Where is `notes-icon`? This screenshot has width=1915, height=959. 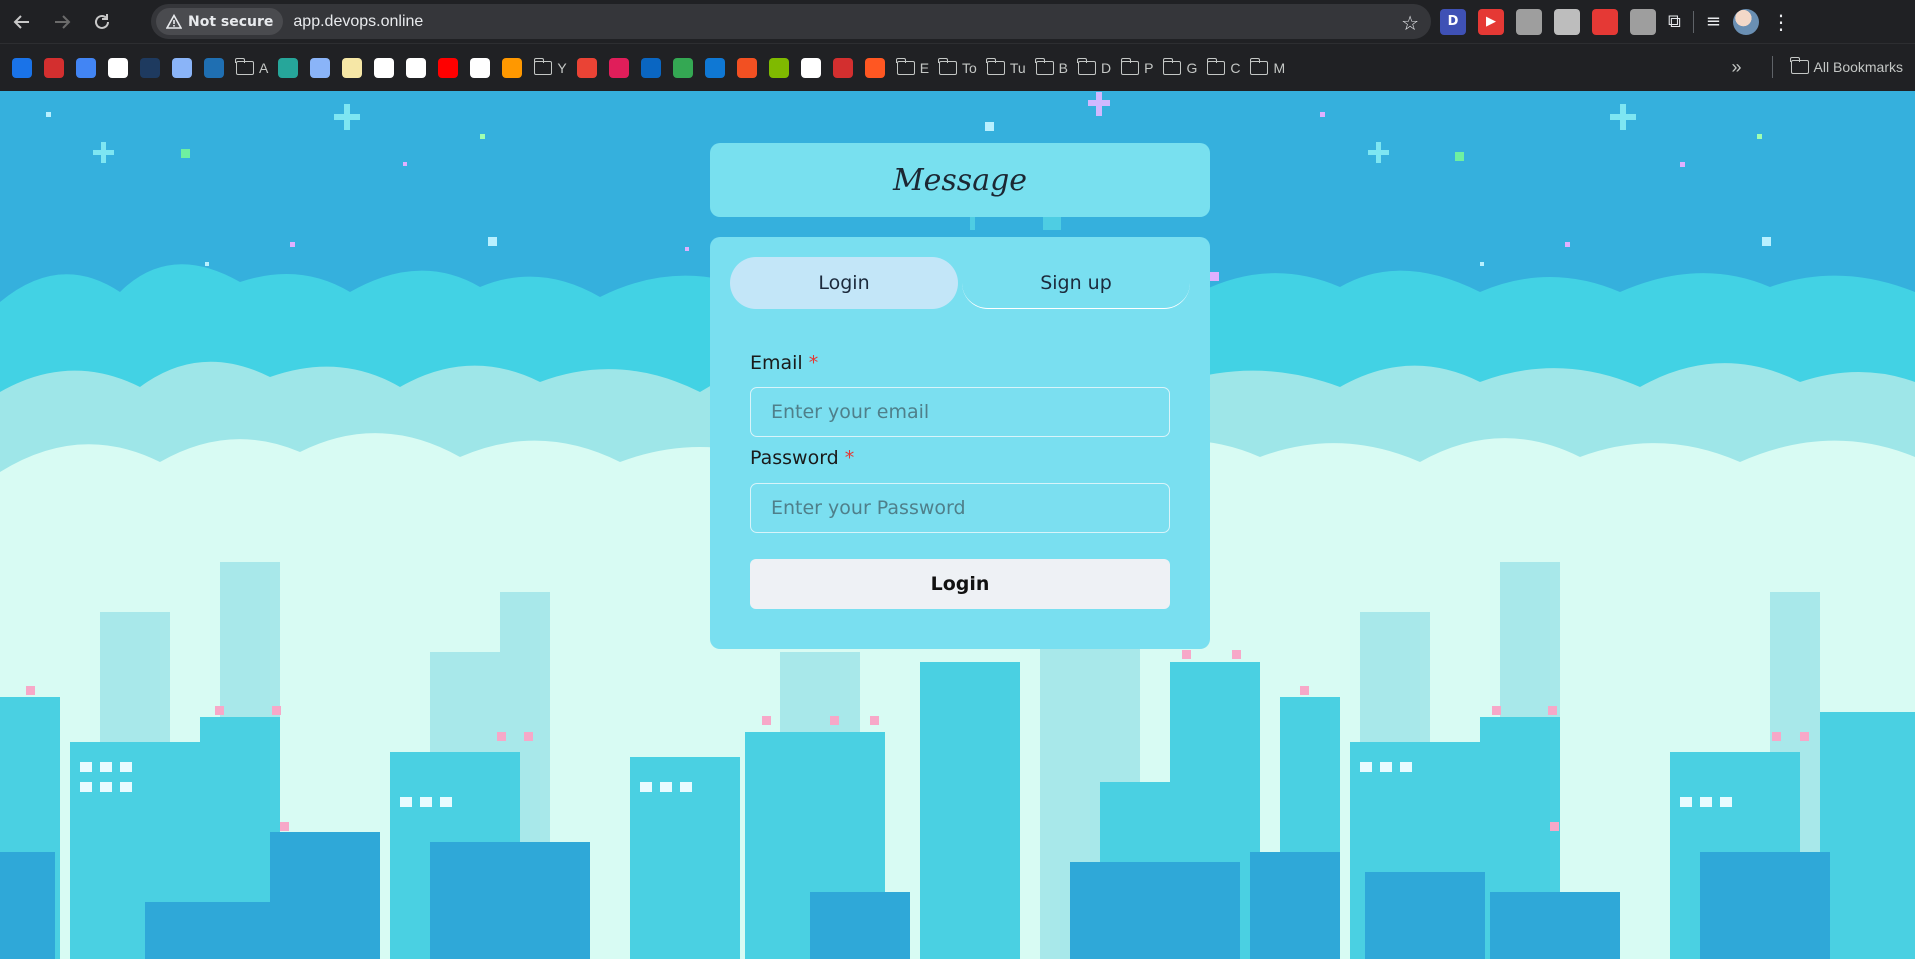 notes-icon is located at coordinates (352, 67).